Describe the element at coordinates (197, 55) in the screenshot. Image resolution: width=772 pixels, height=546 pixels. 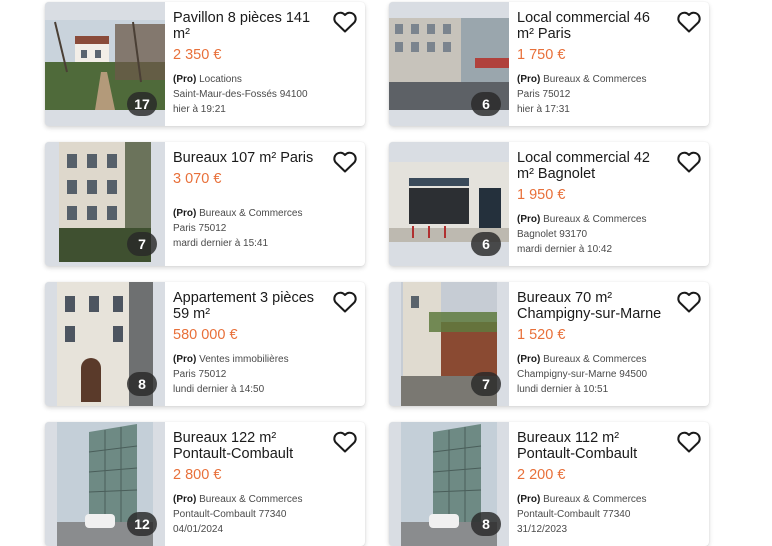
I see `listing-price: 2 350 €` at that location.